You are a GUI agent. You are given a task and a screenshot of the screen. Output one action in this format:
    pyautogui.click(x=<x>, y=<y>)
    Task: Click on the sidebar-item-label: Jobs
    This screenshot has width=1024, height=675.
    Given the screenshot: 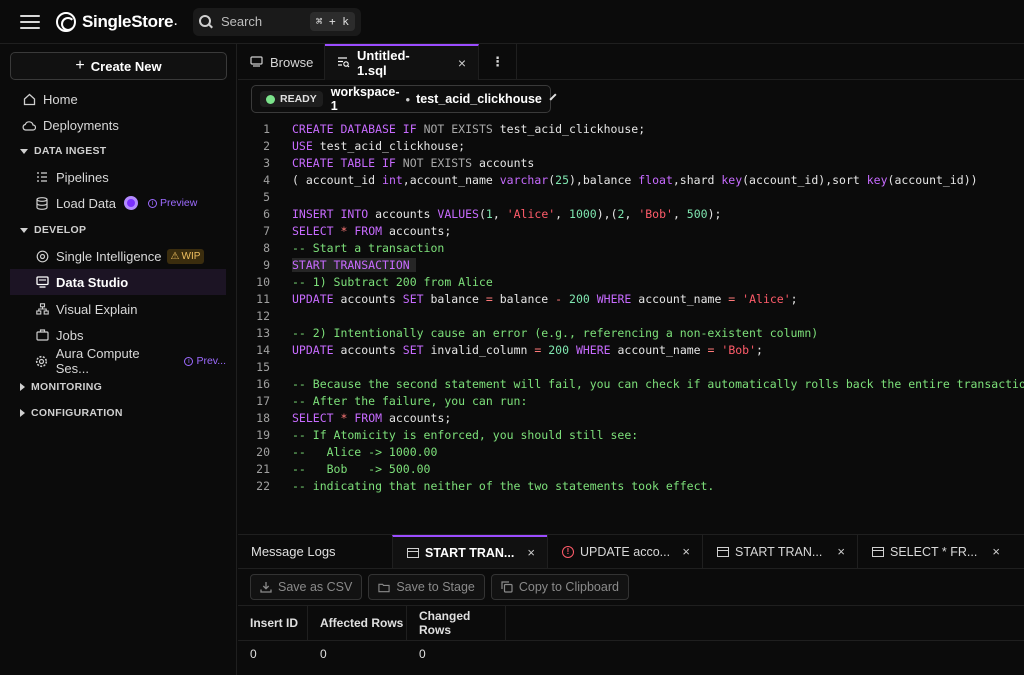 What is the action you would take?
    pyautogui.click(x=70, y=335)
    